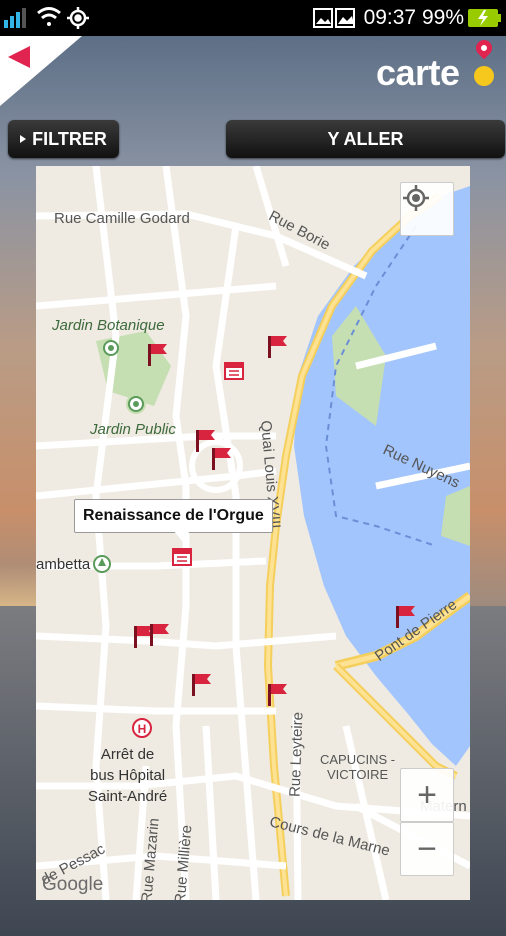 The width and height of the screenshot is (506, 936). I want to click on status-time: 09:37 99%, so click(414, 18).